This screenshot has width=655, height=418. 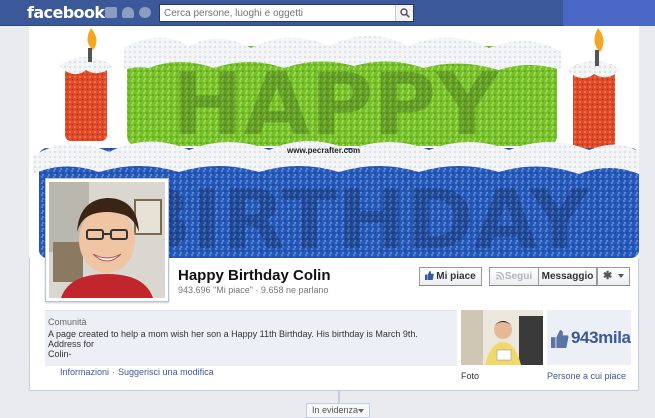 I want to click on likes-box: 943mila, so click(x=589, y=337).